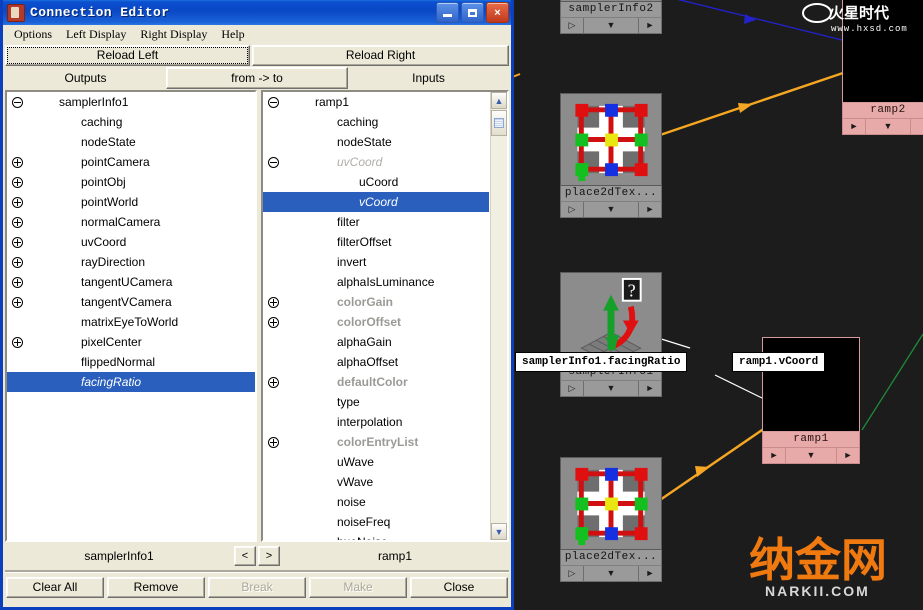  Describe the element at coordinates (611, 155) in the screenshot. I see `graph-node-place2dtexture-upper: place2dTex... ▷ ▼ ►` at that location.